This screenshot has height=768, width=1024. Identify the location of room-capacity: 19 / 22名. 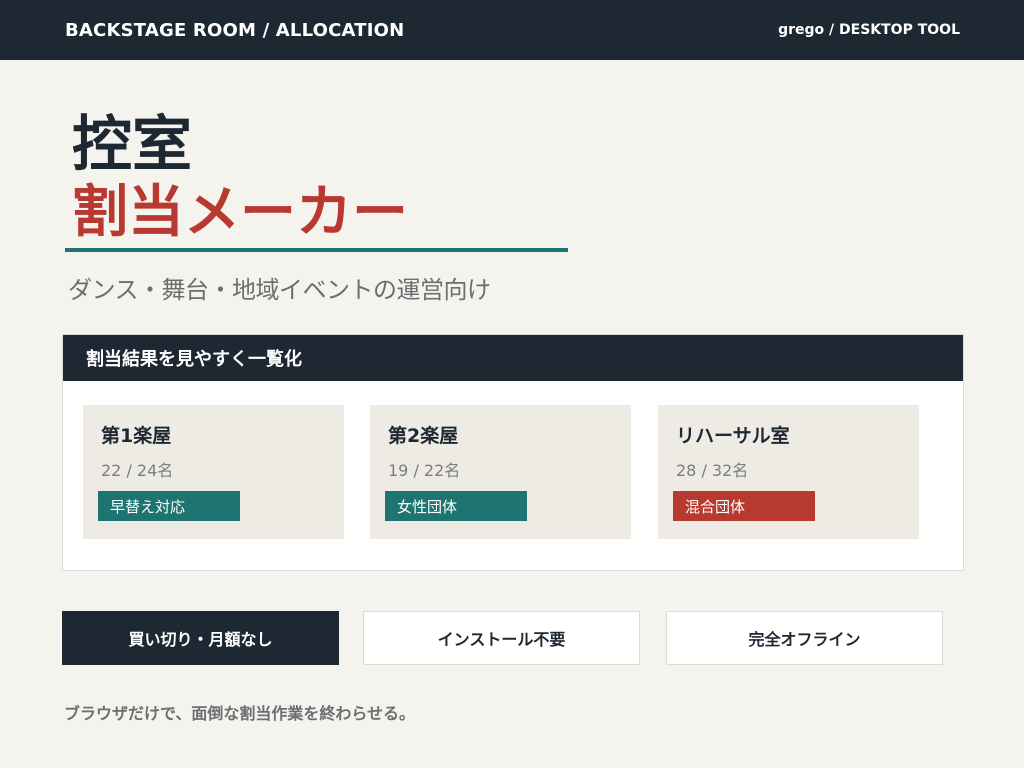
(424, 470).